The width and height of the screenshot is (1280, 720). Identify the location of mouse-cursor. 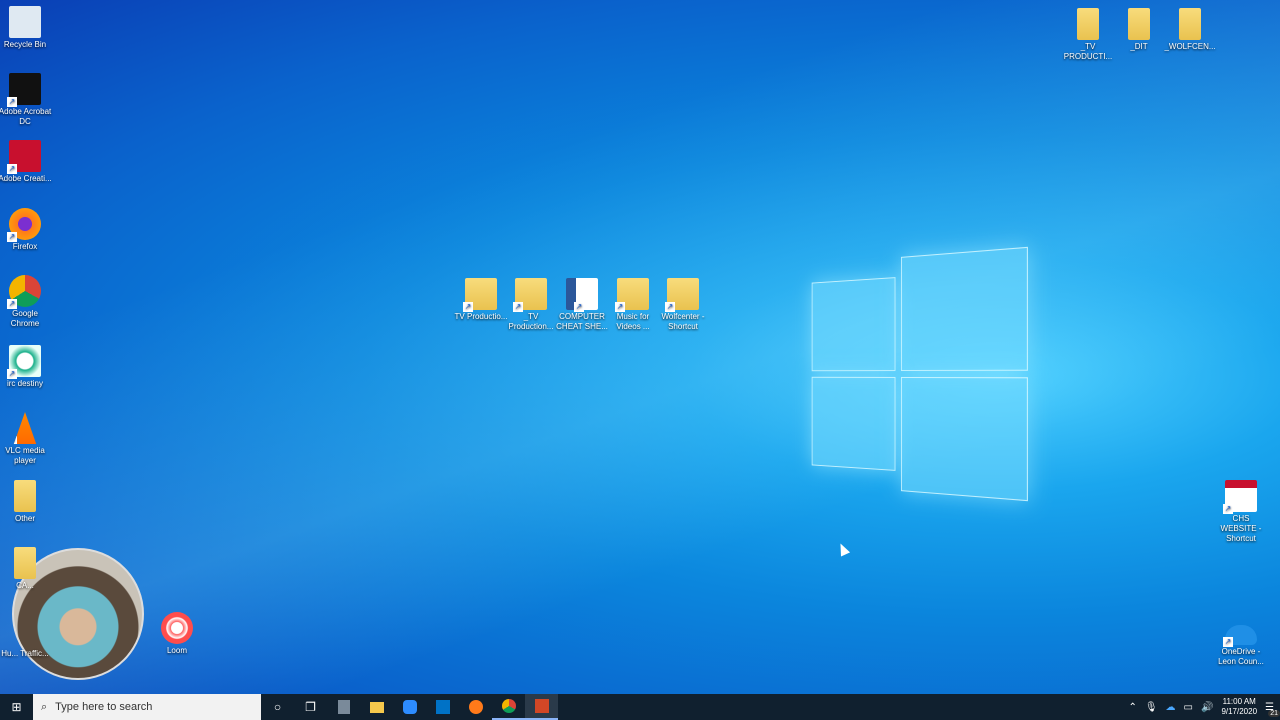
(843, 549).